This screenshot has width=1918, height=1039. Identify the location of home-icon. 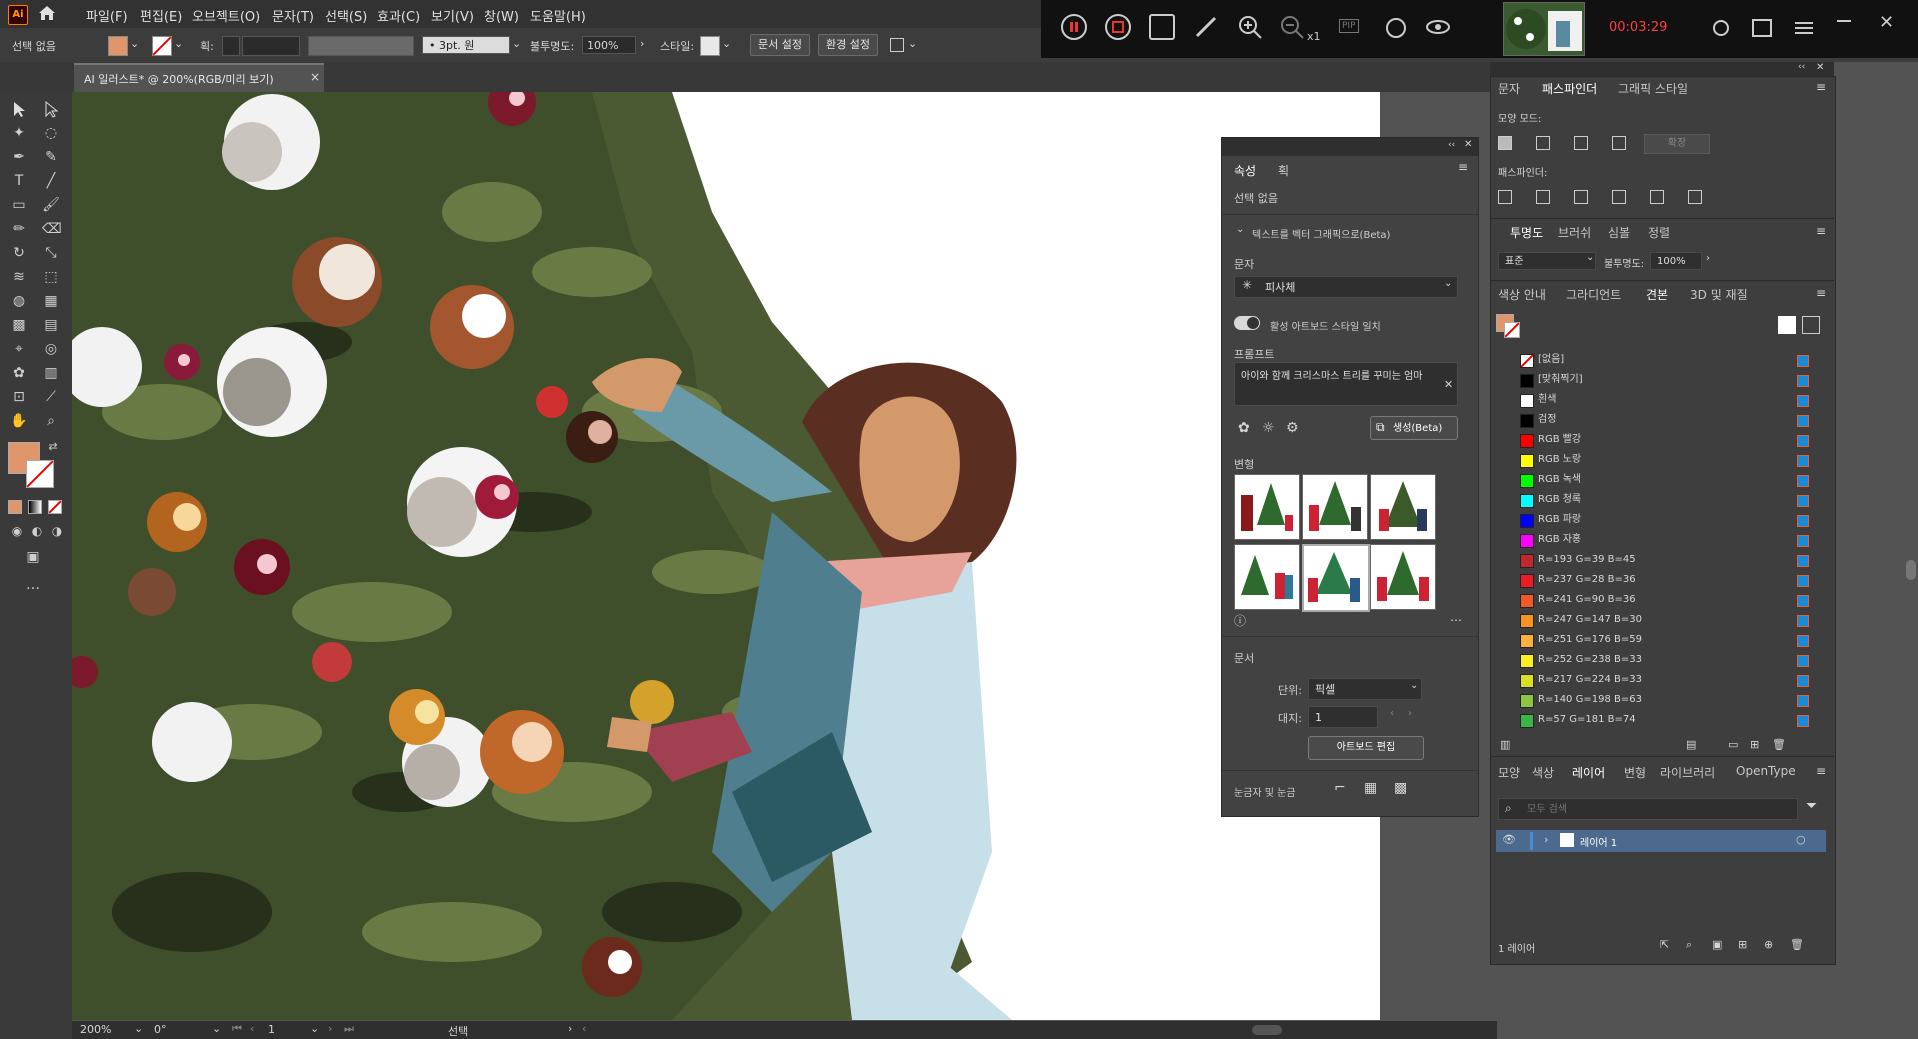
(47, 13).